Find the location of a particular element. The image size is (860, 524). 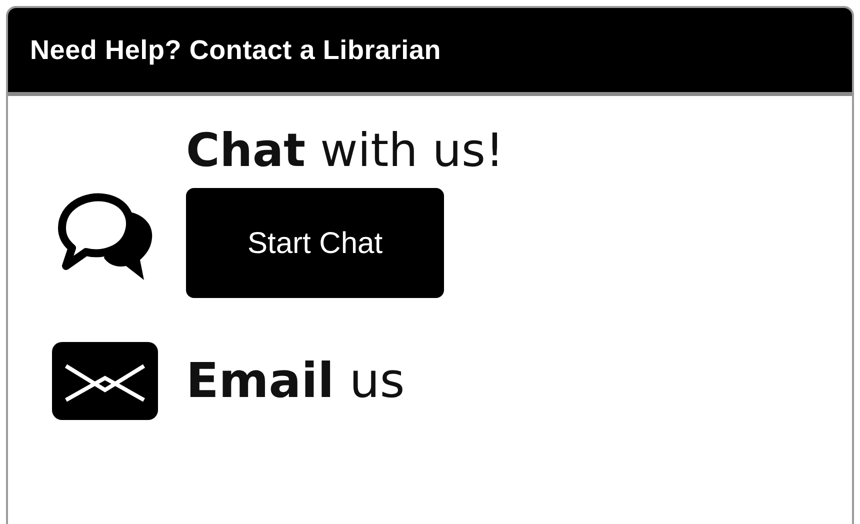

panel-title: Need Help? Contact a Librarian is located at coordinates (236, 50).